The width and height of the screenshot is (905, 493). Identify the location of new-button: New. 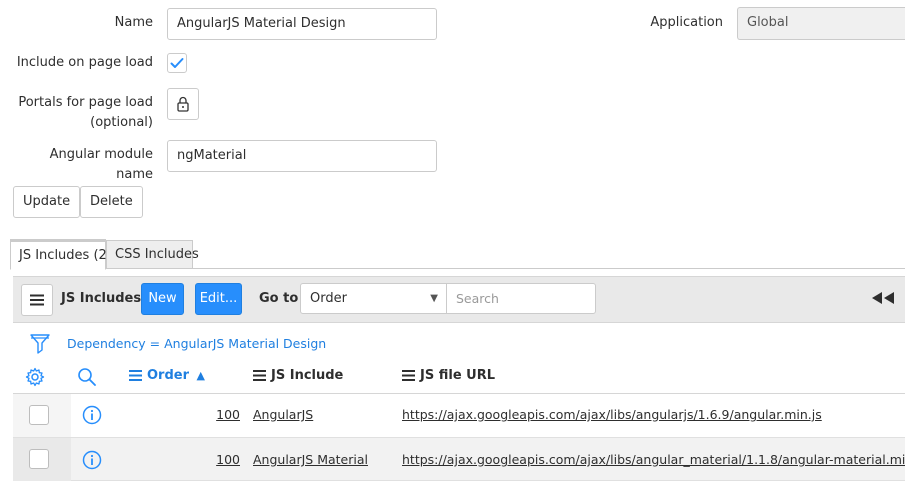
(162, 299).